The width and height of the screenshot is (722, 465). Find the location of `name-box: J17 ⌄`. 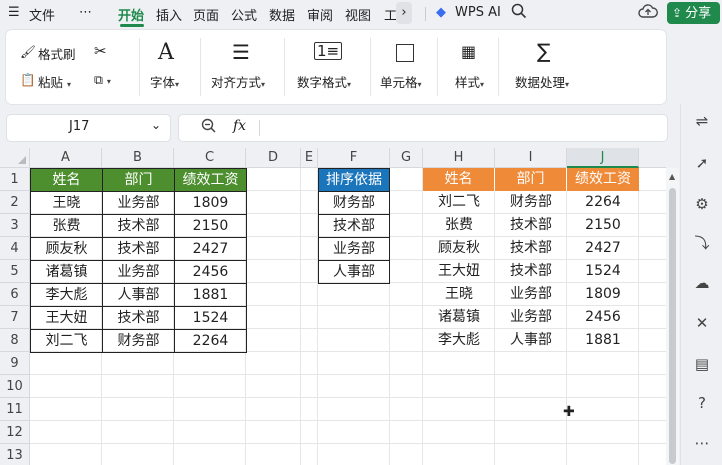

name-box: J17 ⌄ is located at coordinates (88, 128).